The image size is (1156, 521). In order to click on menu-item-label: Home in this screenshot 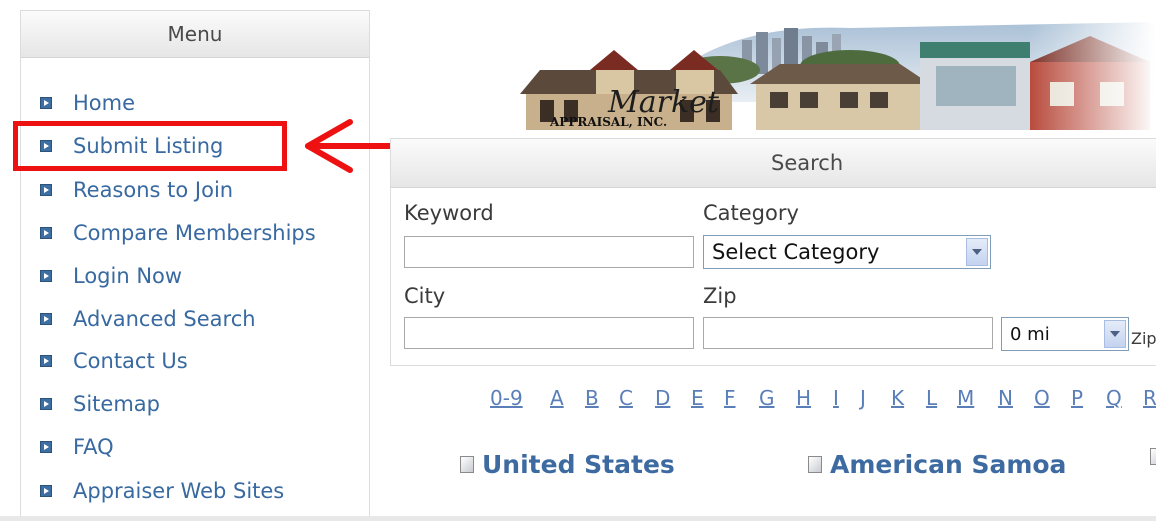, I will do `click(104, 103)`.